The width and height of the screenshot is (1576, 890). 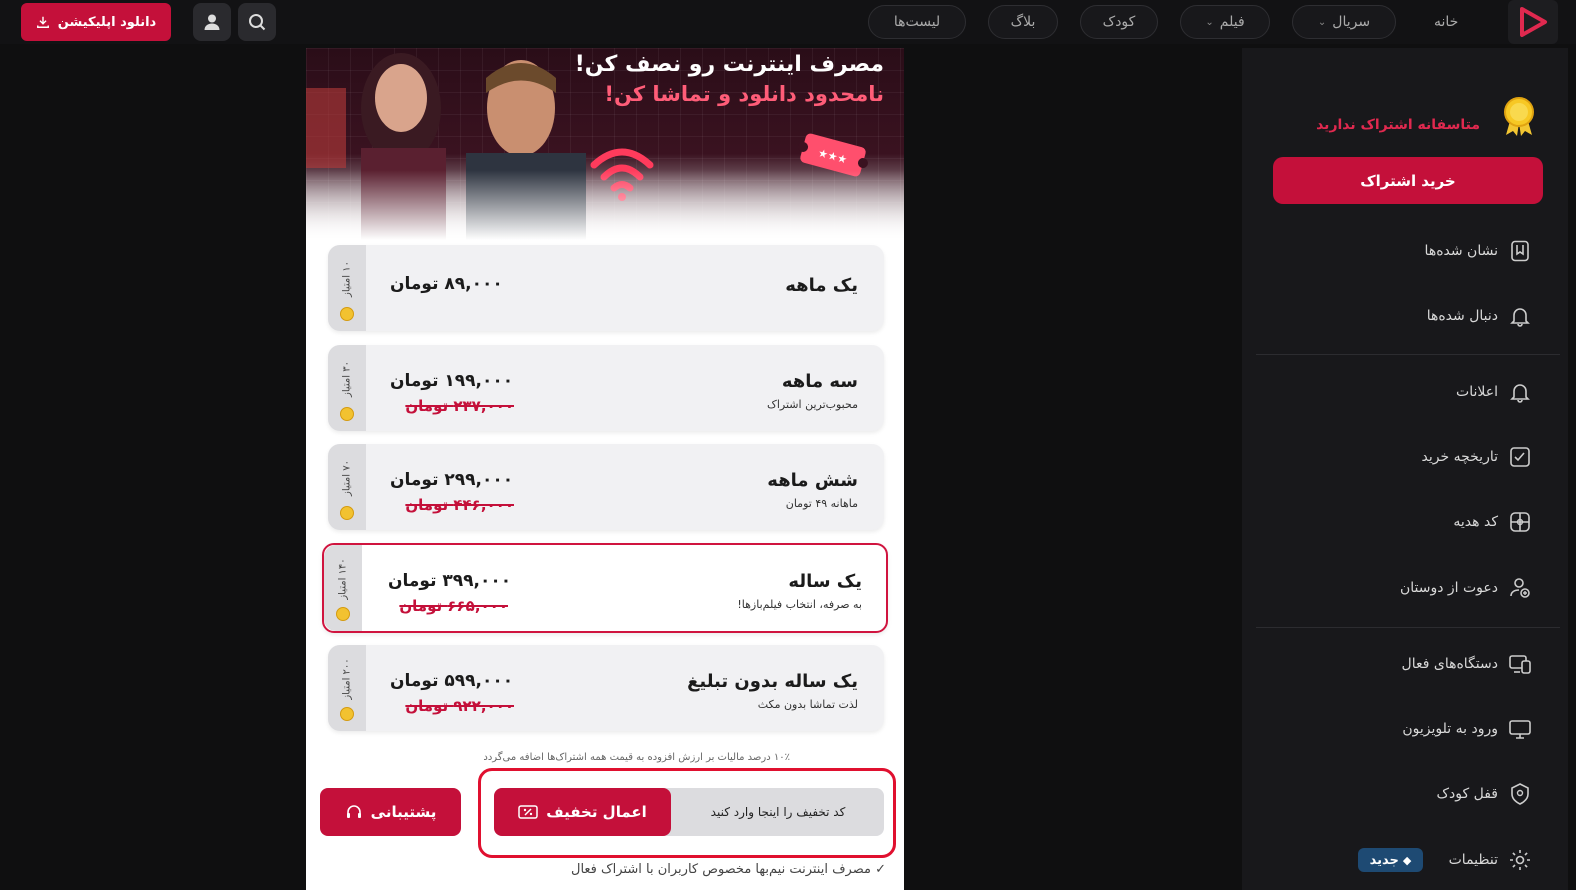 I want to click on coupon-icon, so click(x=528, y=812).